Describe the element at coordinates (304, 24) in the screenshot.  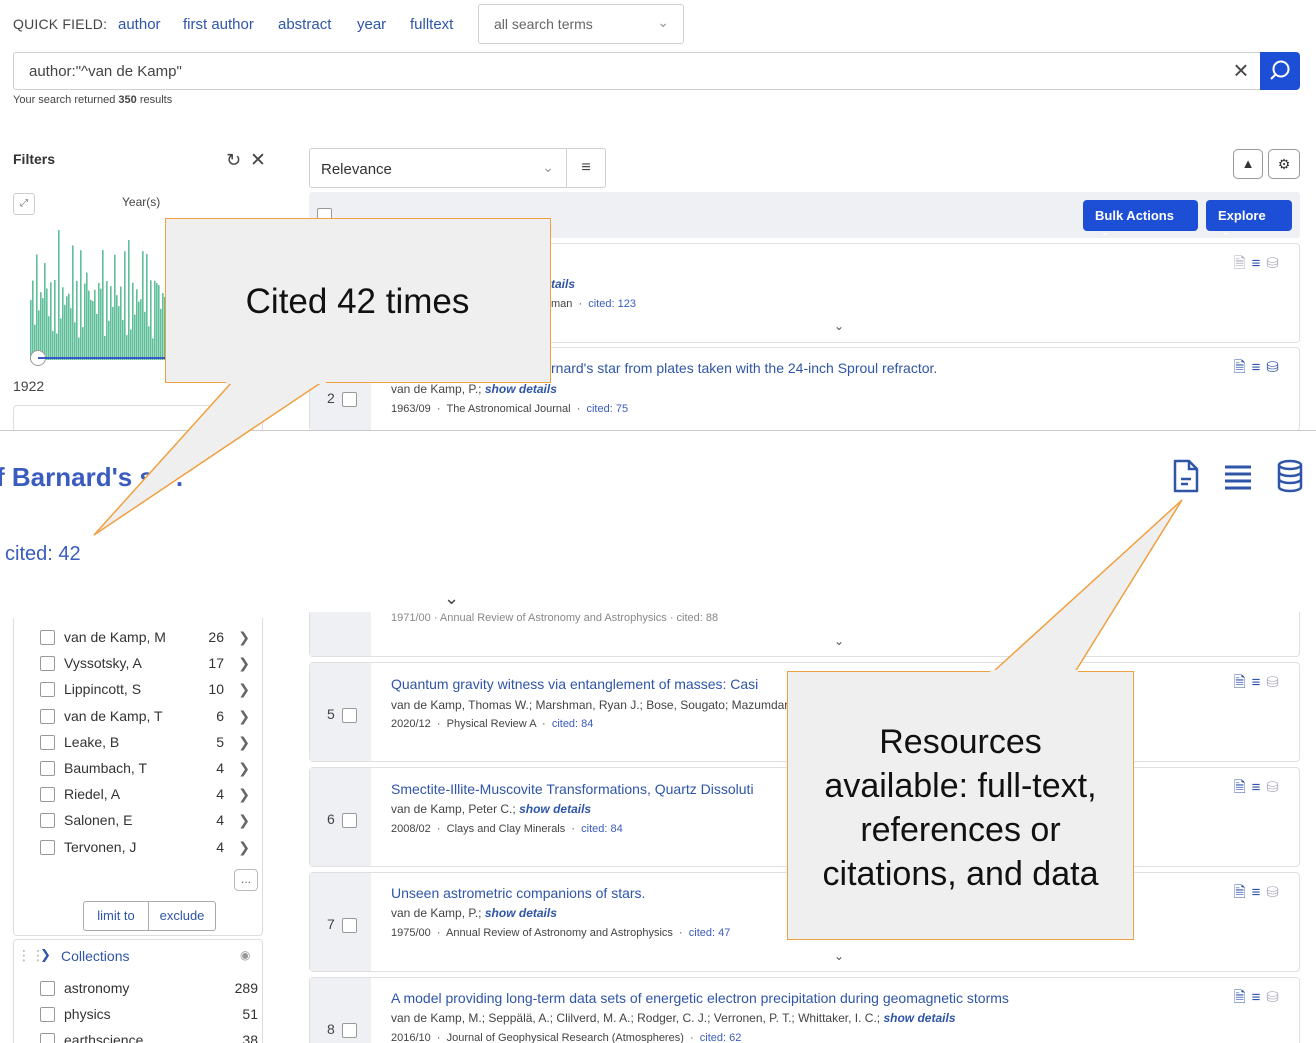
I see `quick-field-abstract: abstract` at that location.